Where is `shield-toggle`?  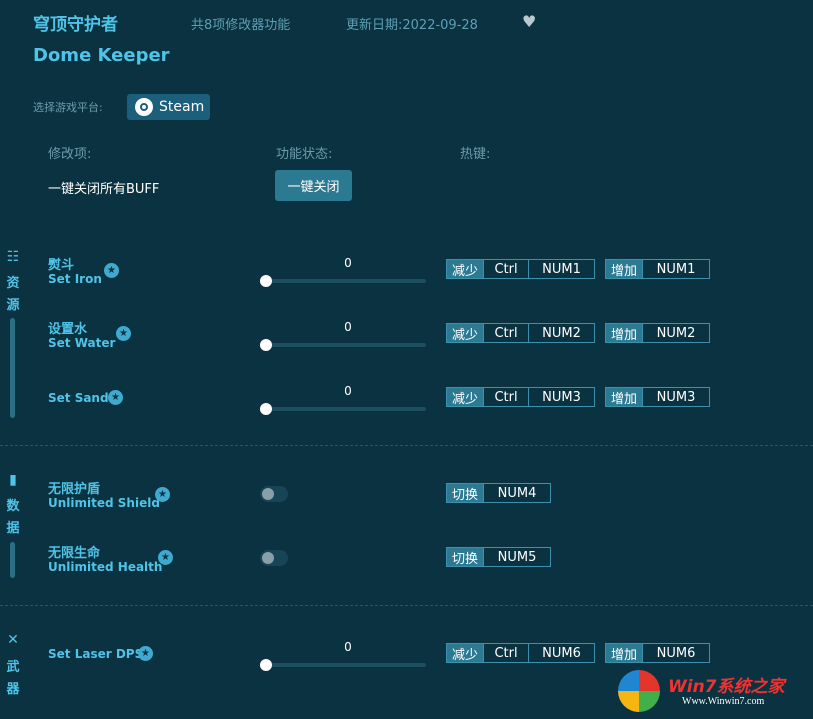
shield-toggle is located at coordinates (274, 494).